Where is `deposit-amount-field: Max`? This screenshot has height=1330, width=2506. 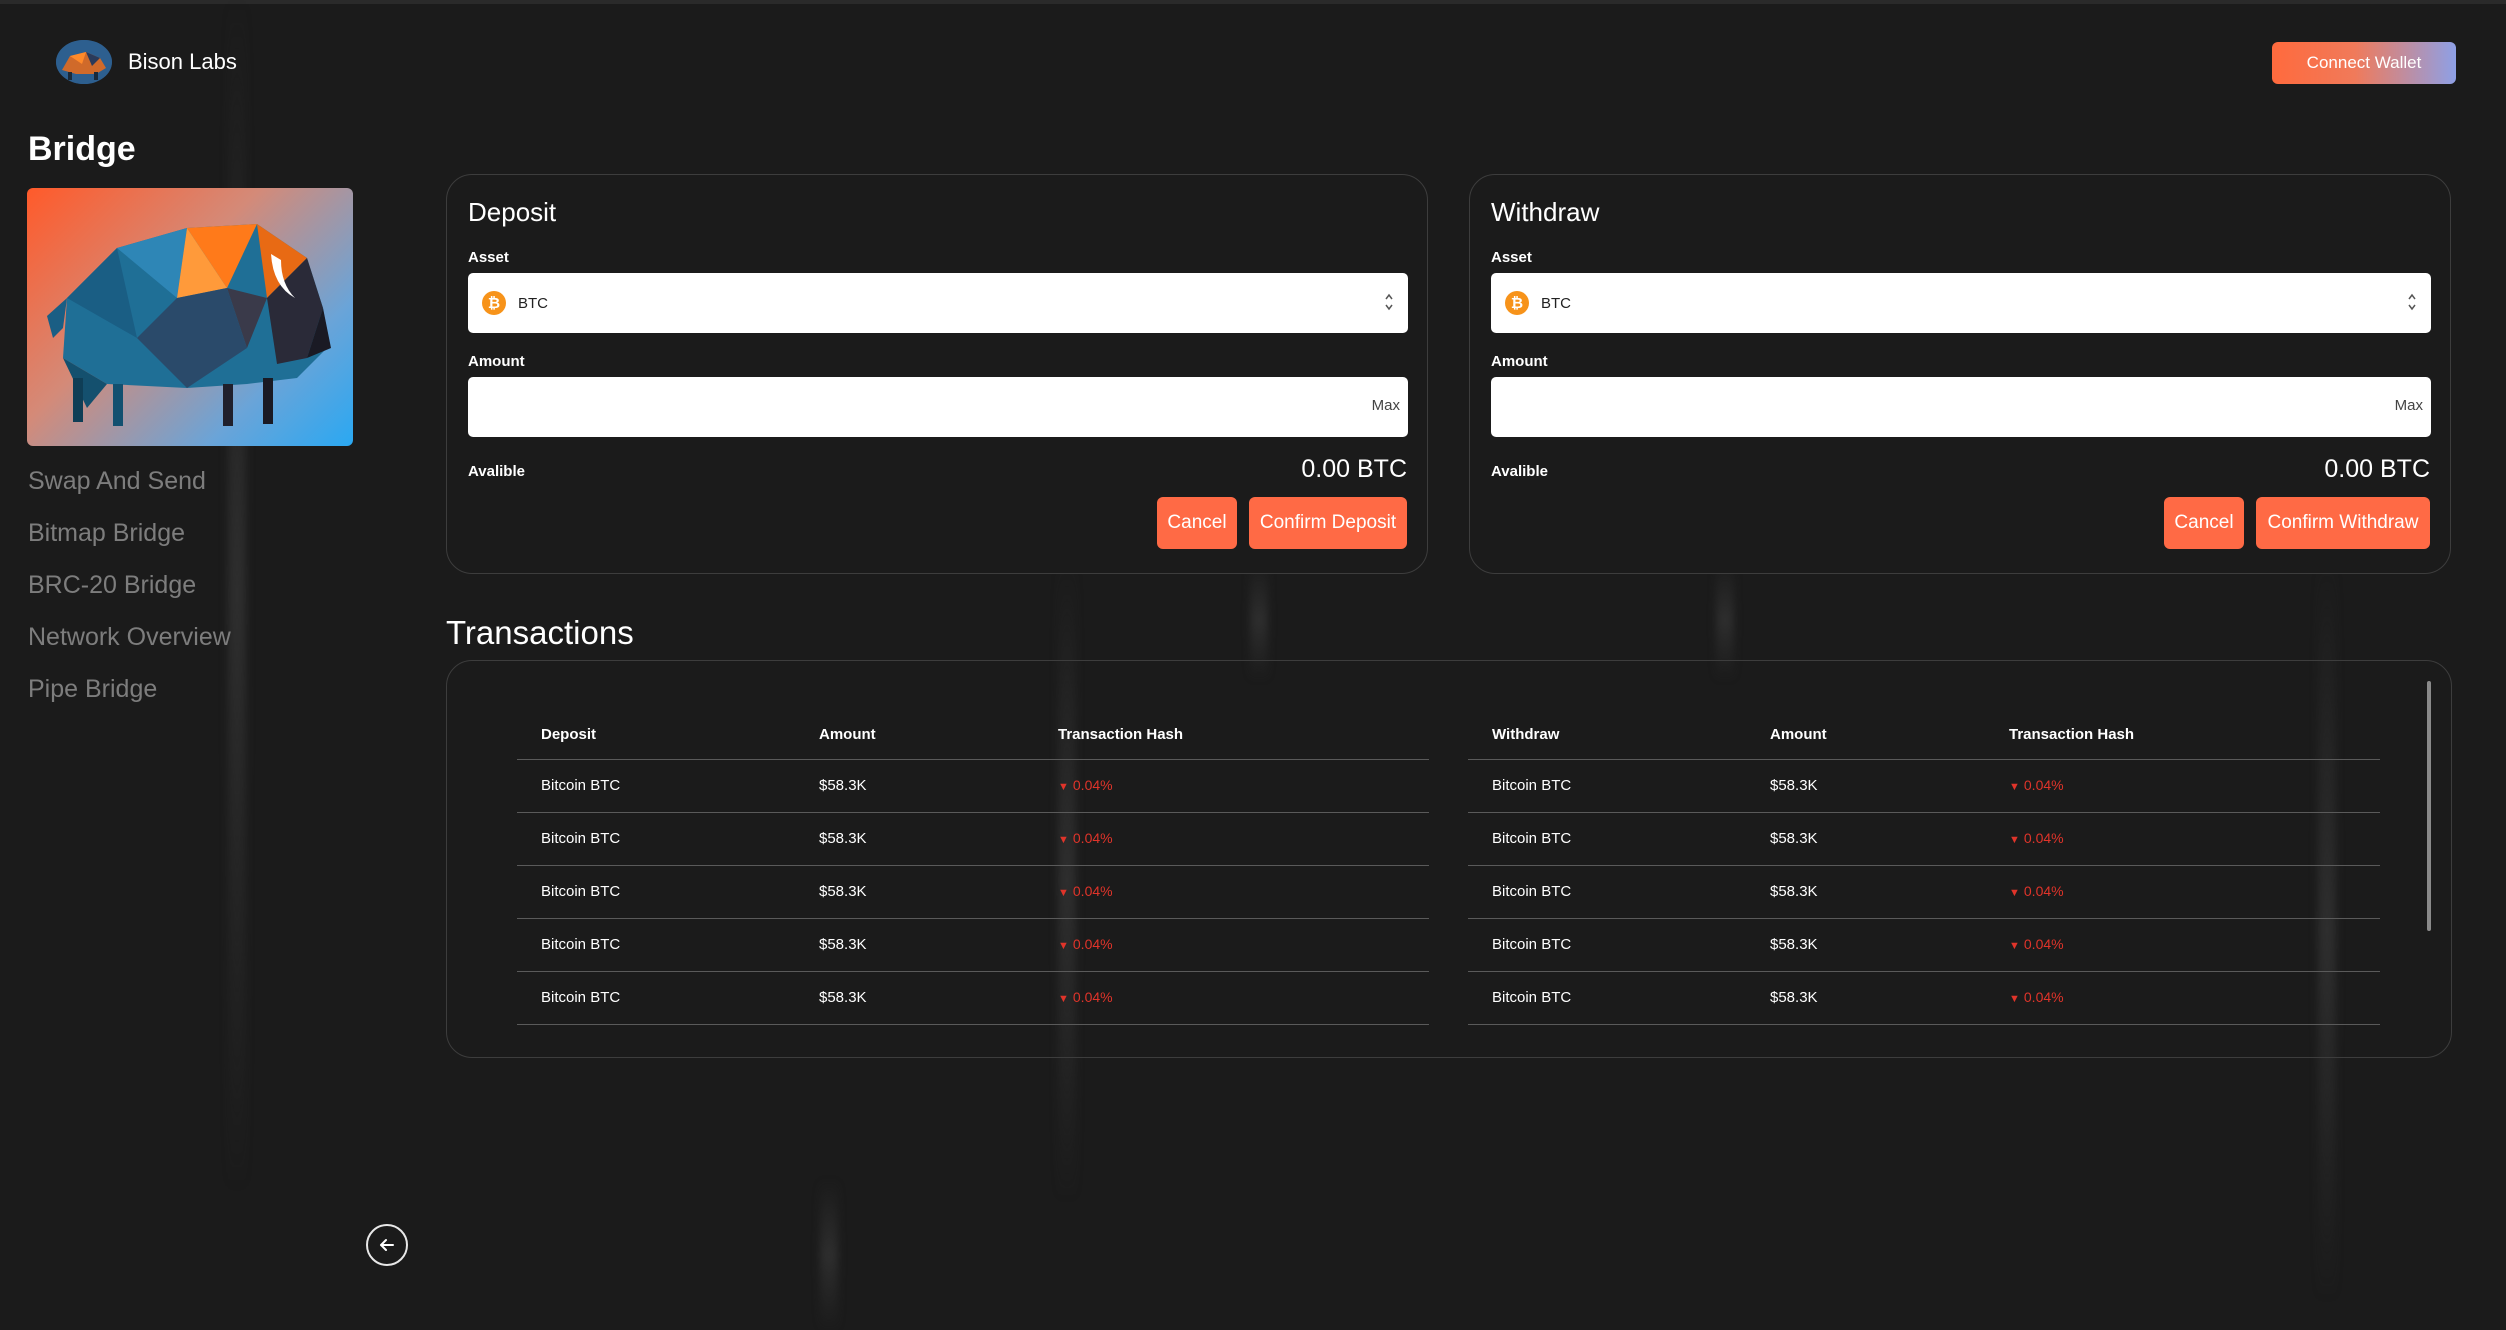
deposit-amount-field: Max is located at coordinates (938, 407).